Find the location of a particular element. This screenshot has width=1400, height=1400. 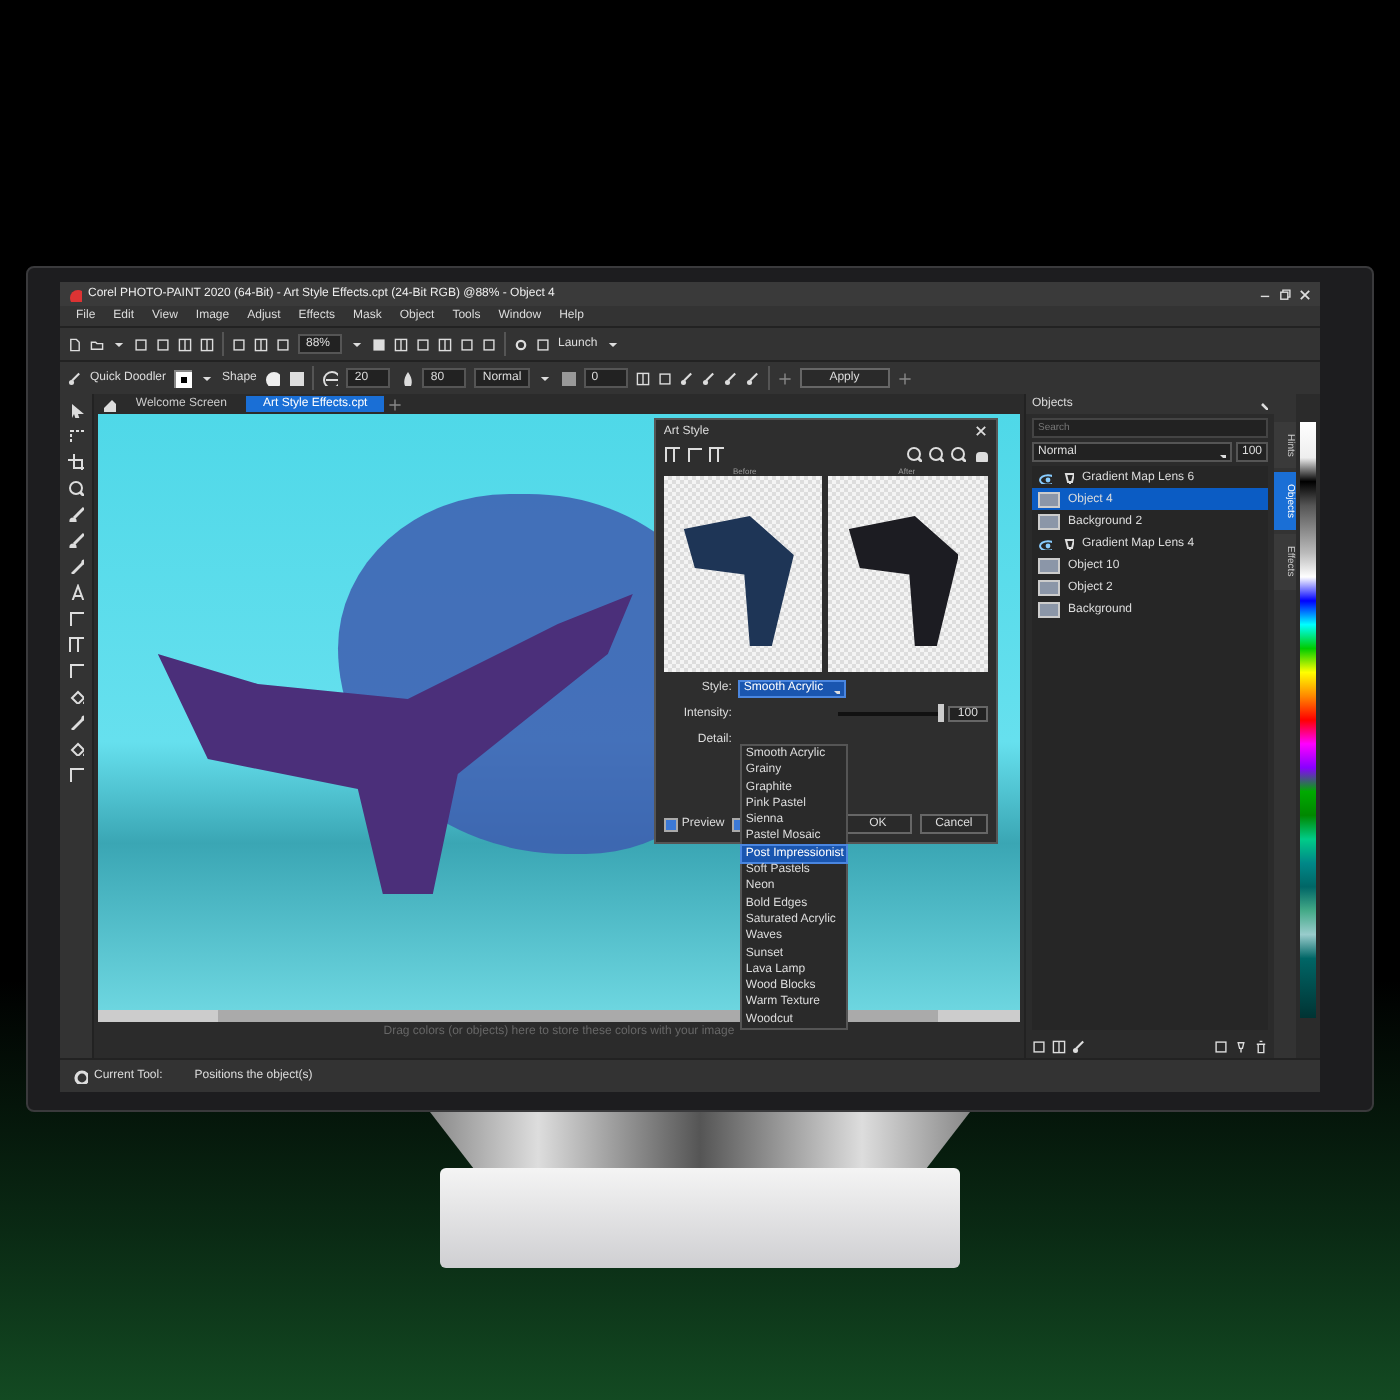

folder-icon is located at coordinates (97, 344).